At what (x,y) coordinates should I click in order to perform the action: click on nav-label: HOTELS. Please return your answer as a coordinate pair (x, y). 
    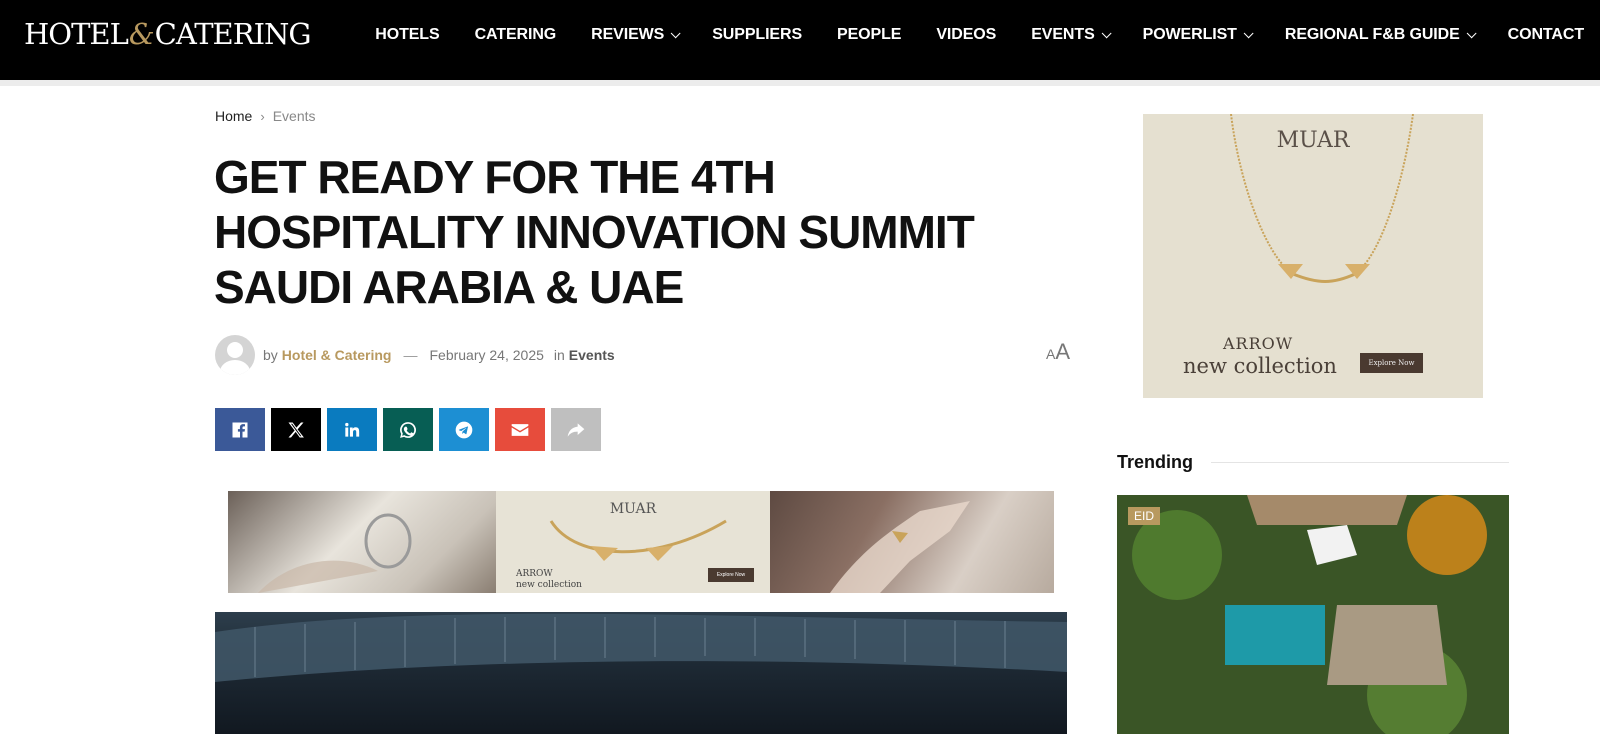
    Looking at the image, I should click on (407, 34).